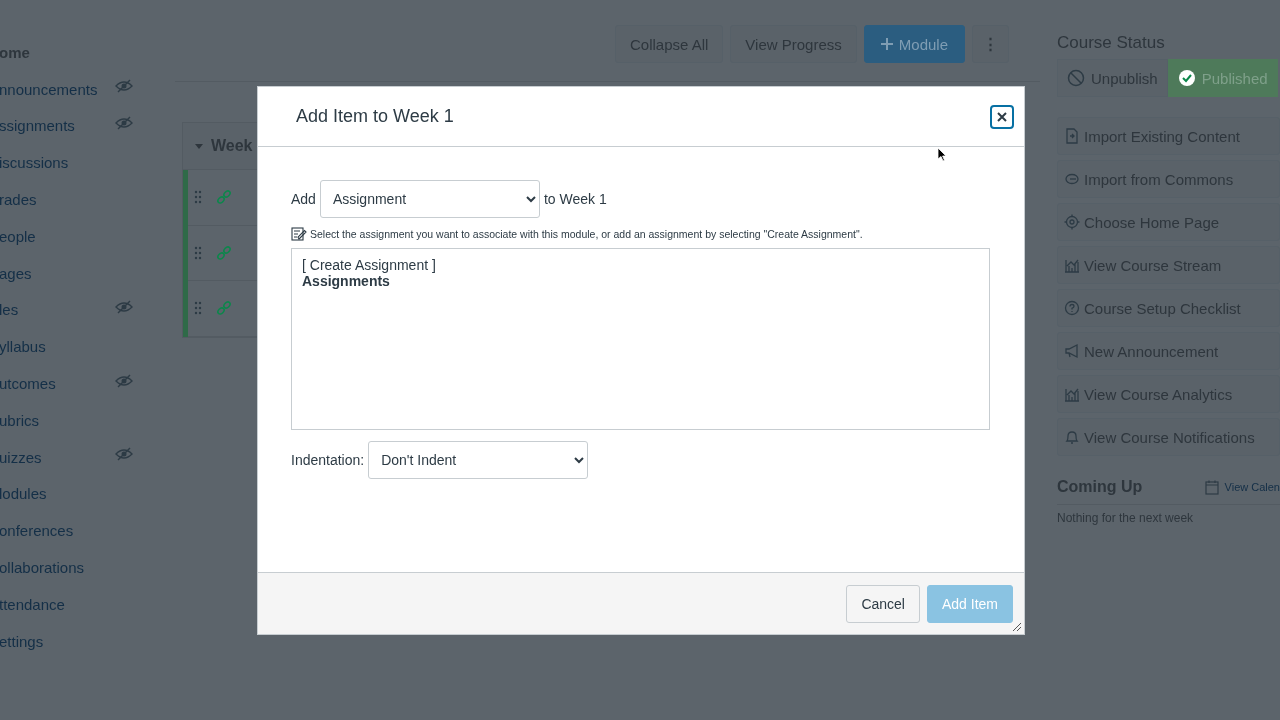  Describe the element at coordinates (1211, 487) in the screenshot. I see `calendar-icon` at that location.